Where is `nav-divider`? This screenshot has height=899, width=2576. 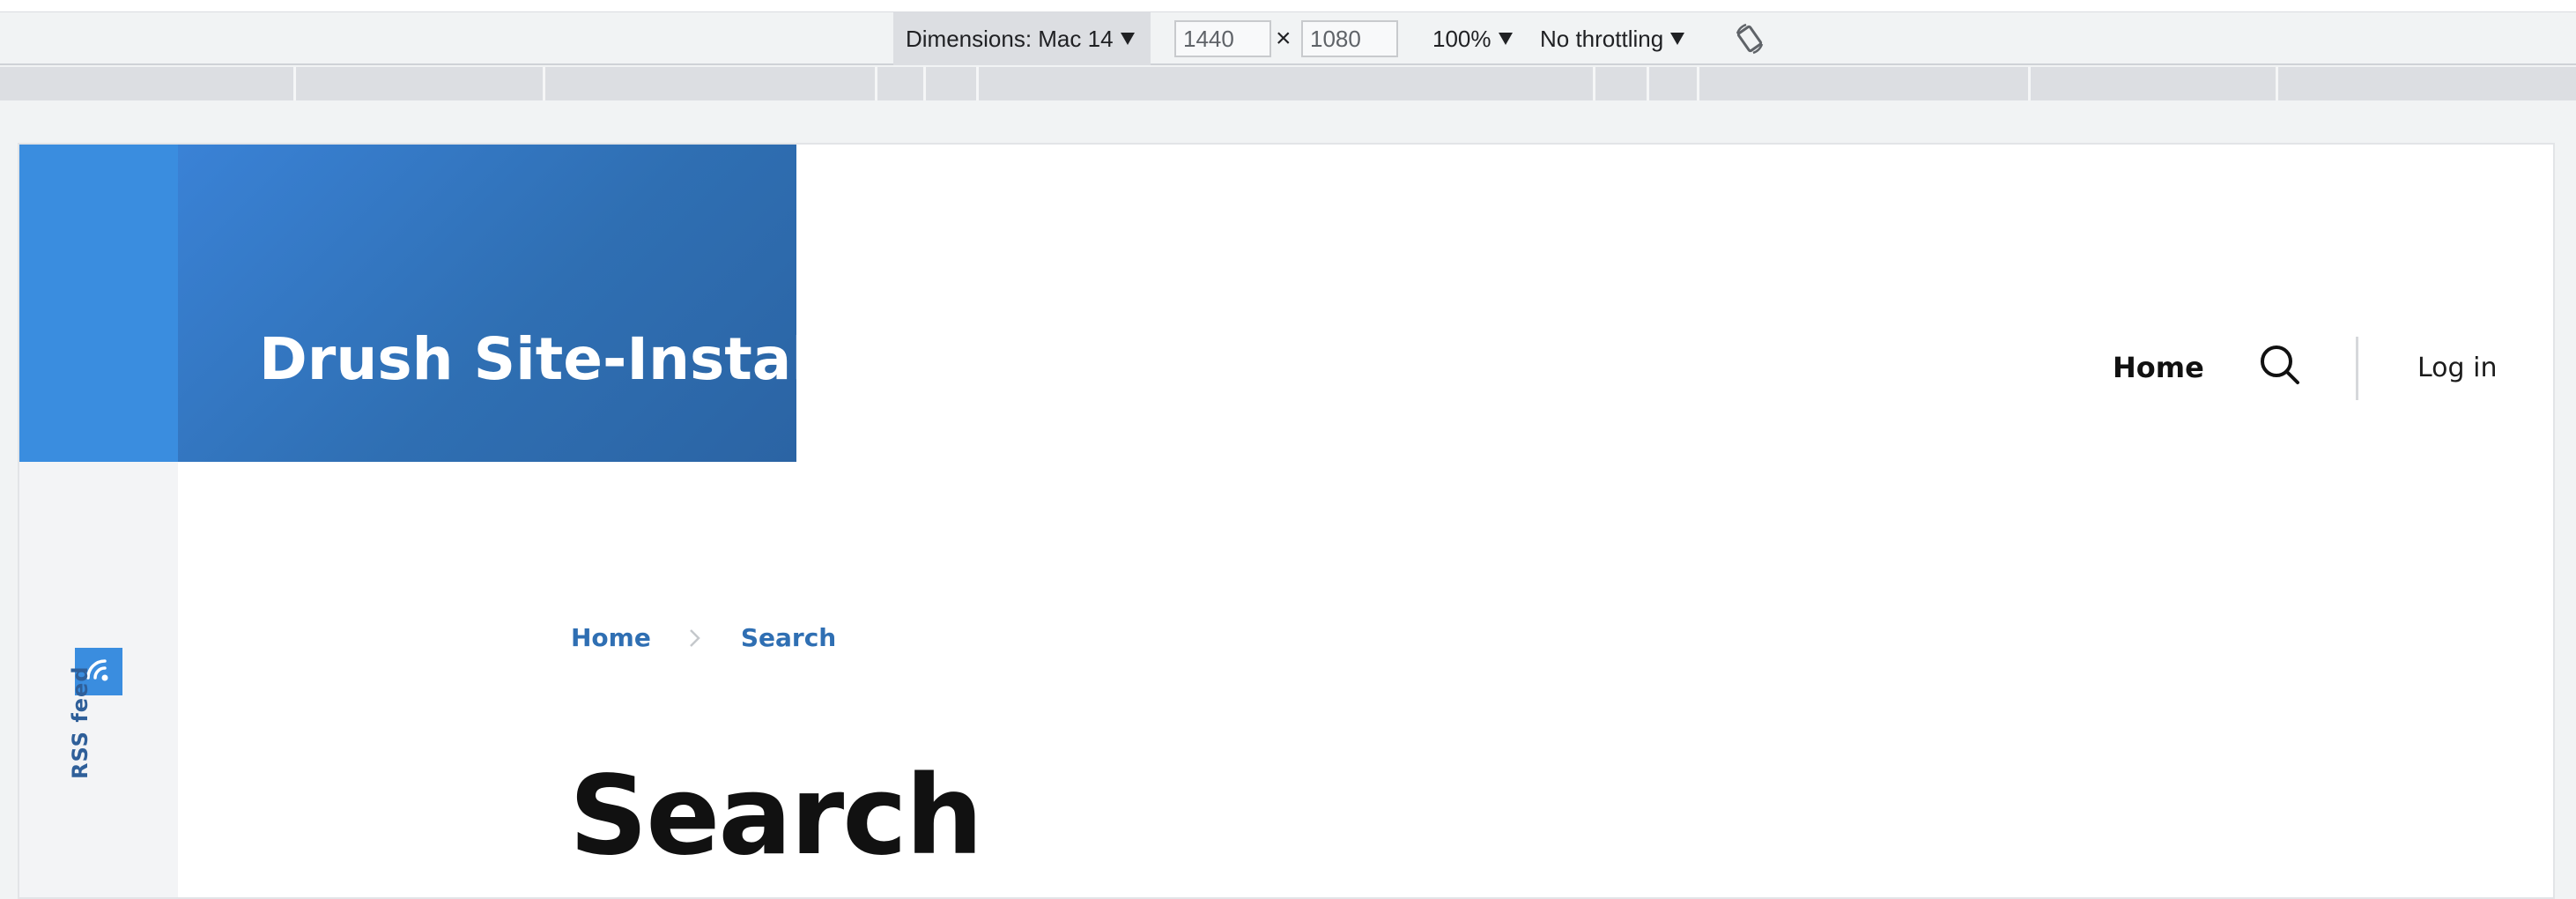 nav-divider is located at coordinates (2357, 368).